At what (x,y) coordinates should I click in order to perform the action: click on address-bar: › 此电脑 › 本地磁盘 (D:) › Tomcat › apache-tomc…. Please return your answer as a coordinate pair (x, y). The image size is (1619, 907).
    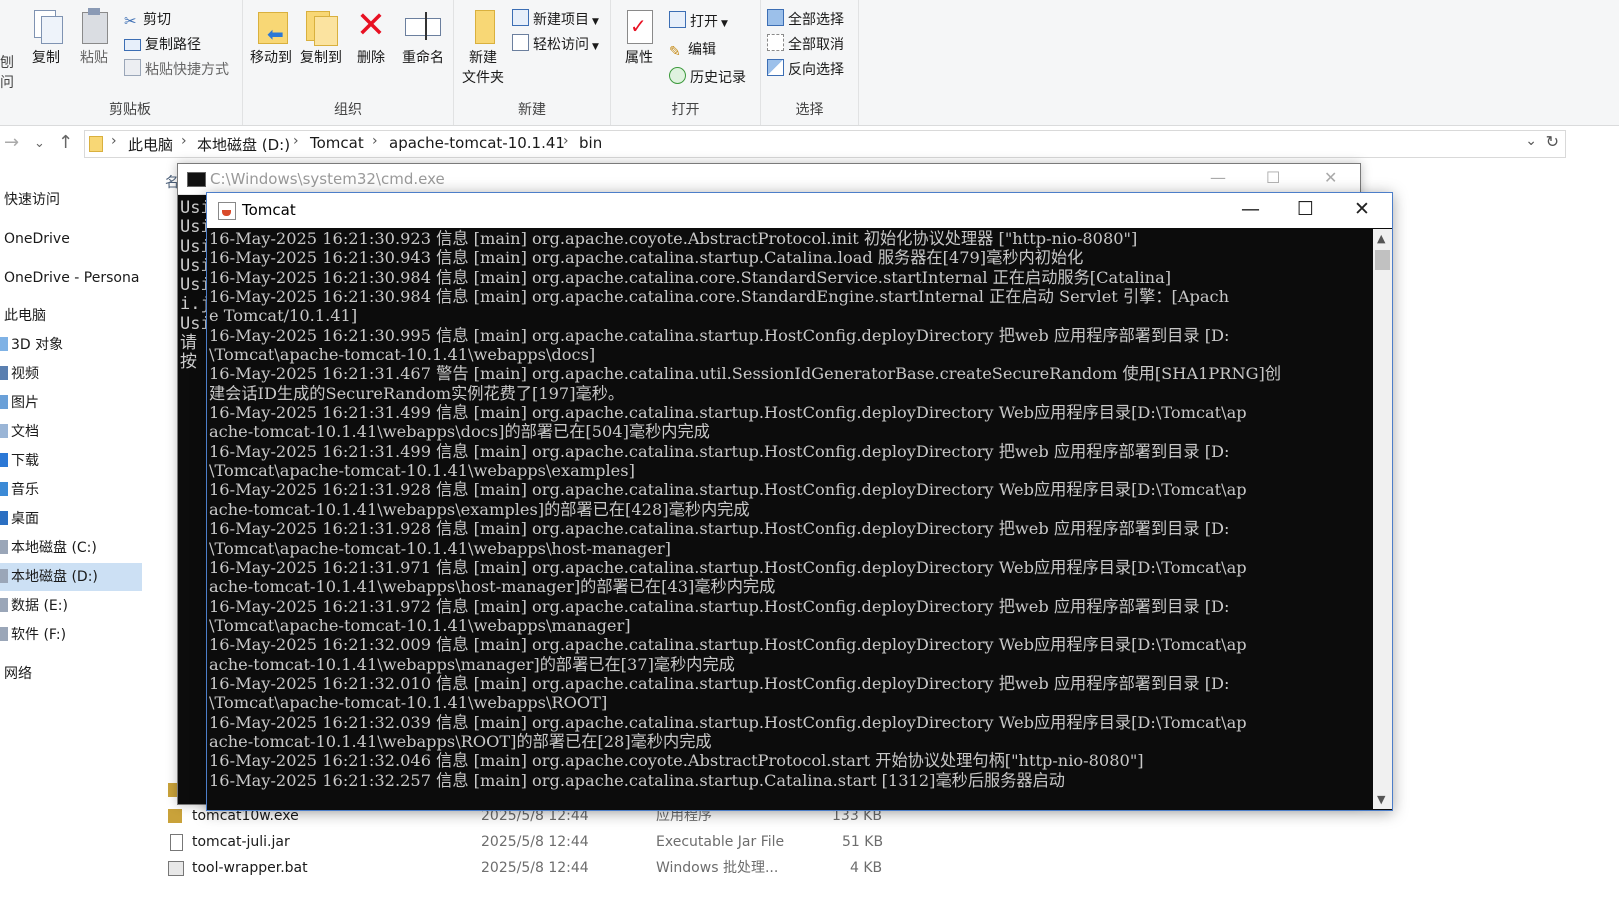
    Looking at the image, I should click on (825, 144).